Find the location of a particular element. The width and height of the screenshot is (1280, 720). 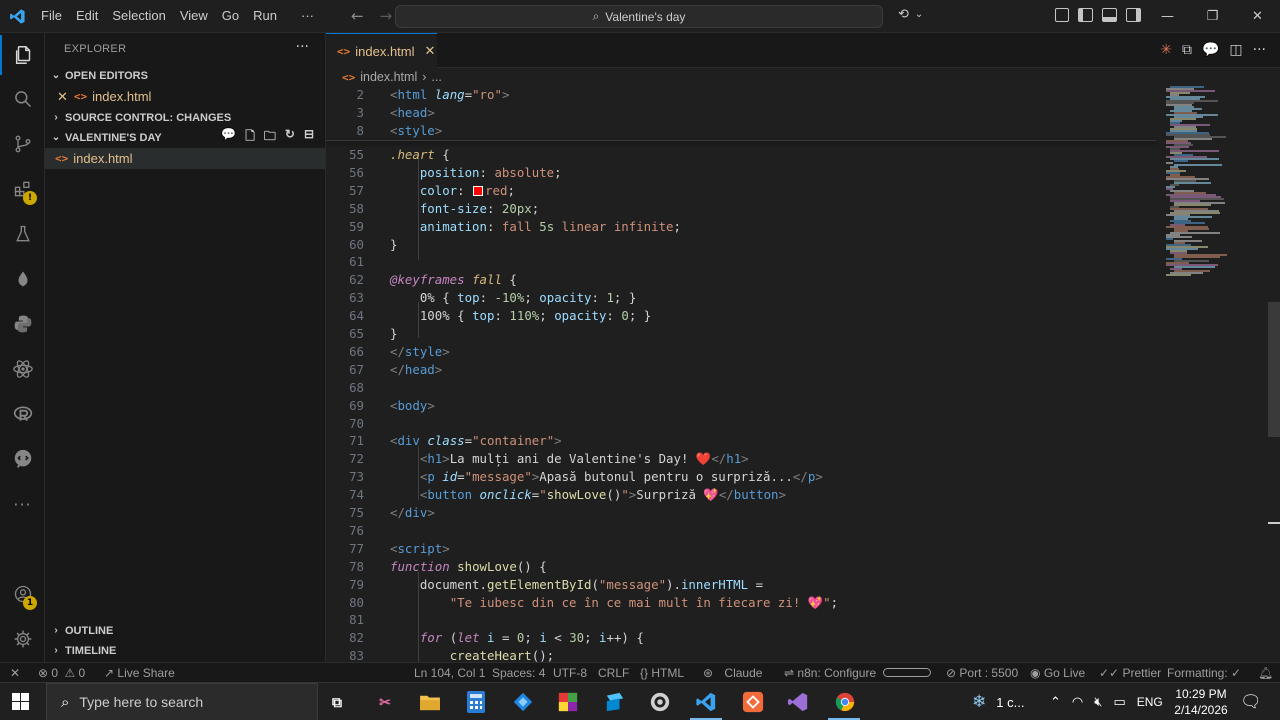

snipping-tool-icon: ✂ is located at coordinates (385, 702).